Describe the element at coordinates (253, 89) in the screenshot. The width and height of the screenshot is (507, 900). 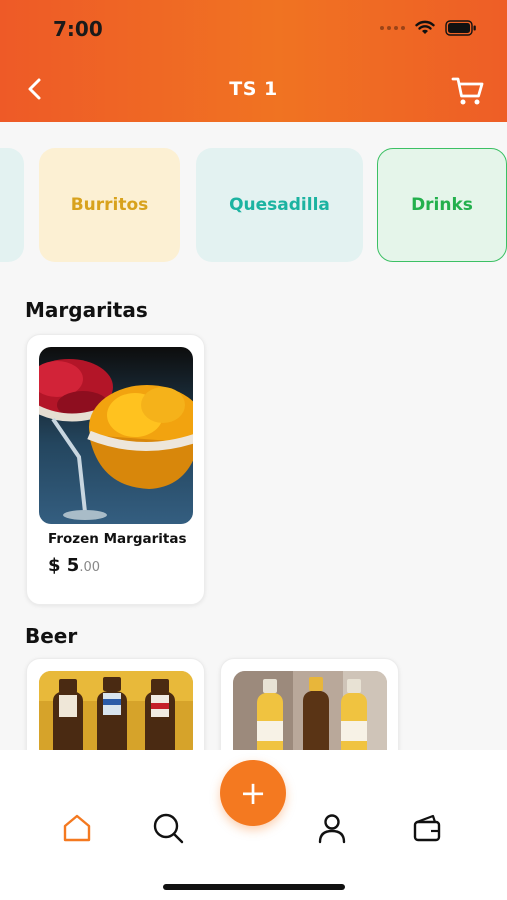
I see `page-title: TS 1` at that location.